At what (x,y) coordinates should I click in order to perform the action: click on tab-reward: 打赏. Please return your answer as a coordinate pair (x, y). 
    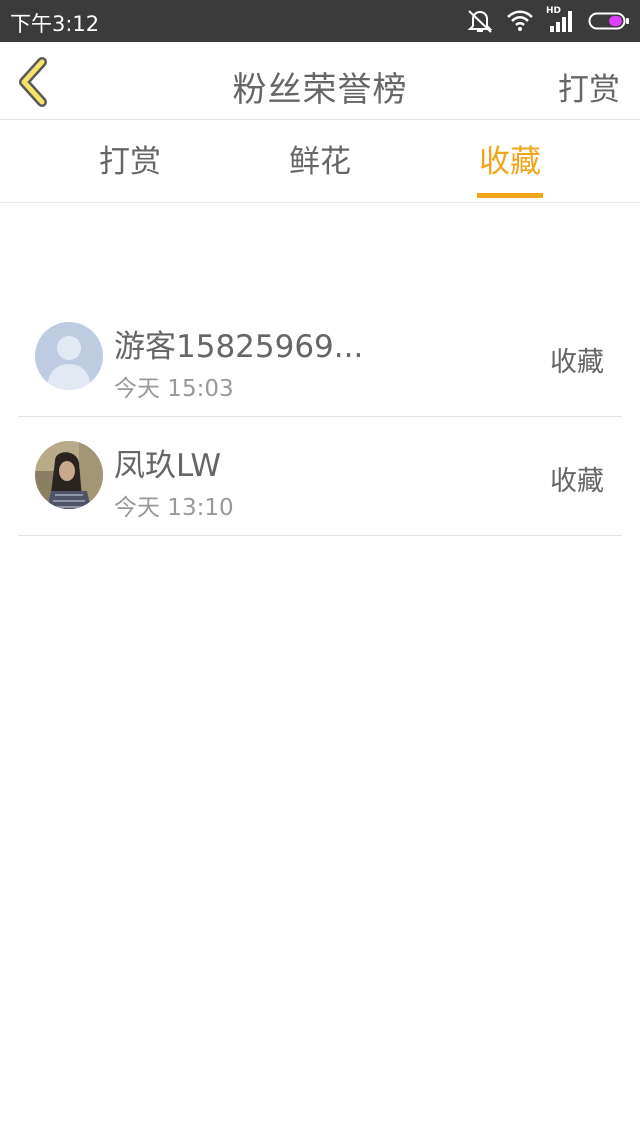
    Looking at the image, I should click on (130, 162).